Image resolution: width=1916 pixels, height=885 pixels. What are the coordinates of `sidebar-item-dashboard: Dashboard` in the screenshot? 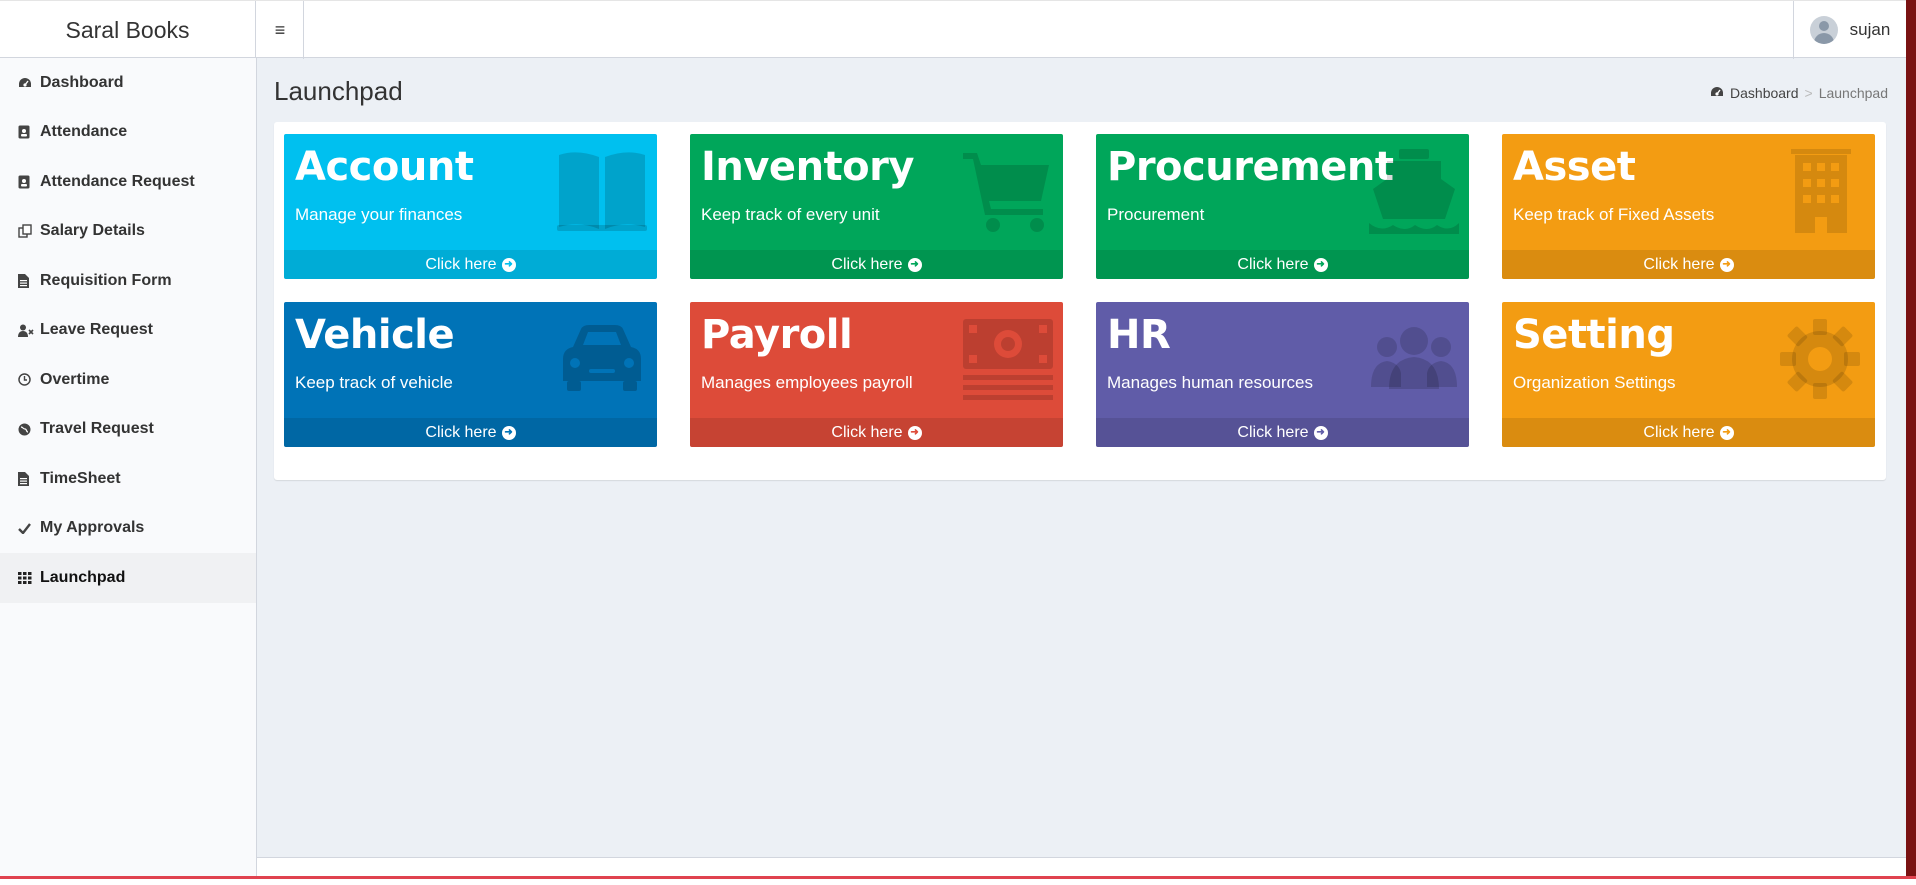 It's located at (128, 83).